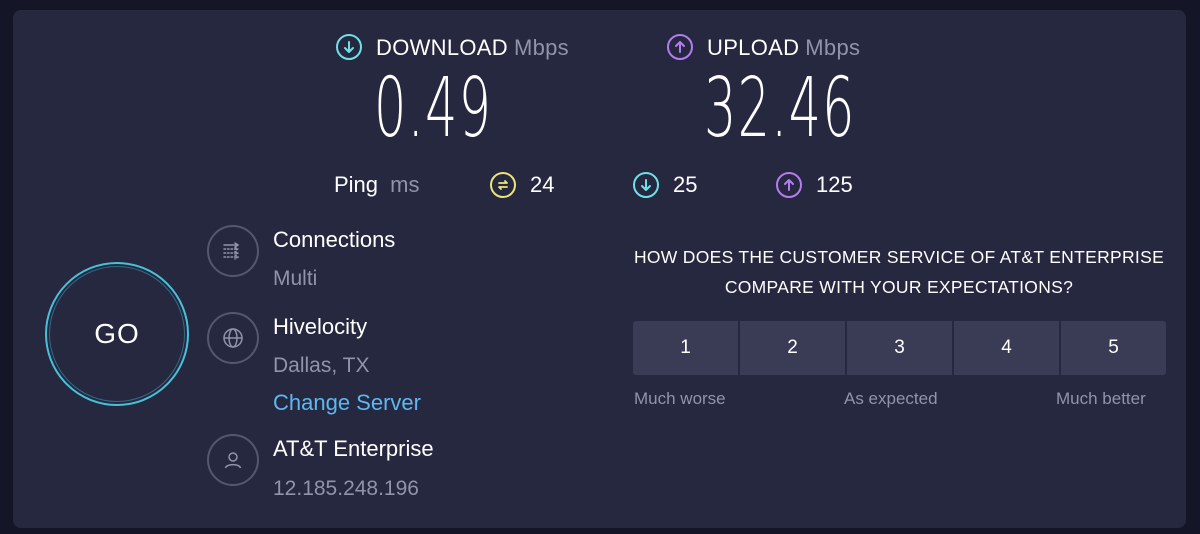  What do you see at coordinates (353, 448) in the screenshot?
I see `provider-title: AT&T Enterprise` at bounding box center [353, 448].